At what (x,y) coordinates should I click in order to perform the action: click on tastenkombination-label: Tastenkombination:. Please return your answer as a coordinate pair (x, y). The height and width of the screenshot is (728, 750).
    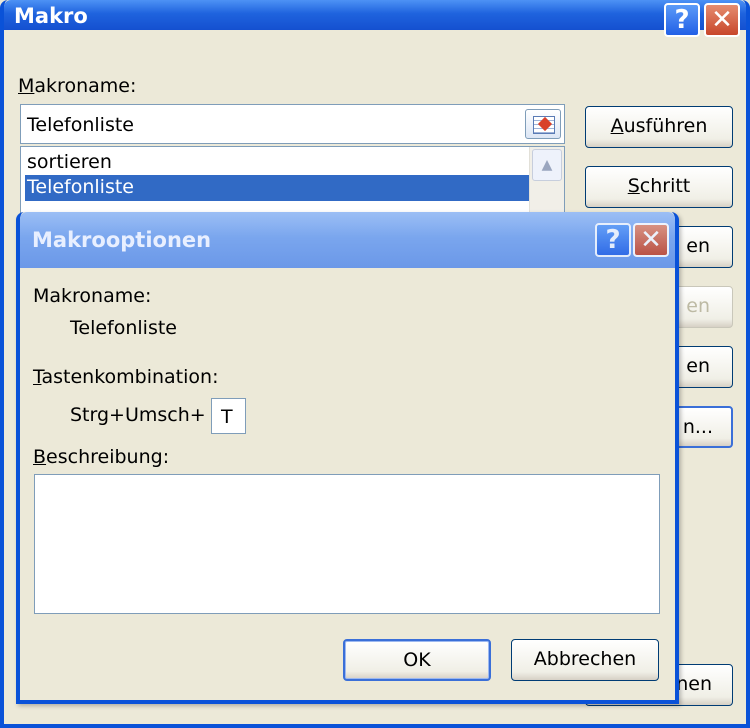
    Looking at the image, I should click on (126, 377).